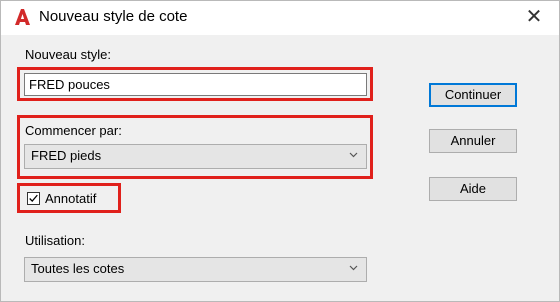 This screenshot has width=560, height=302. I want to click on autocad-a-icon, so click(22, 17).